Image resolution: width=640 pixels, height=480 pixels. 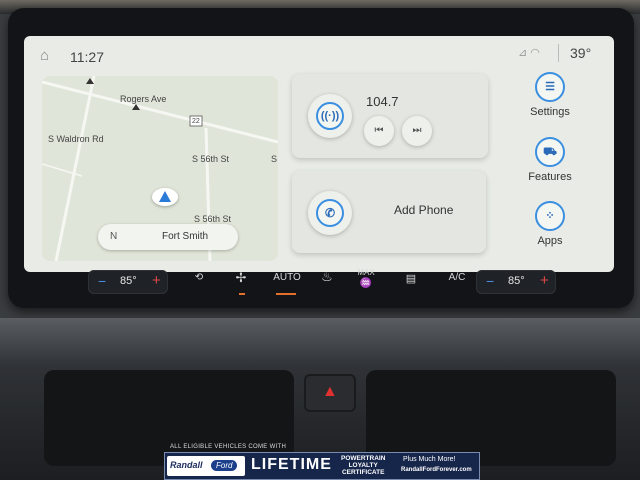 What do you see at coordinates (274, 159) in the screenshot?
I see `street-label: S` at bounding box center [274, 159].